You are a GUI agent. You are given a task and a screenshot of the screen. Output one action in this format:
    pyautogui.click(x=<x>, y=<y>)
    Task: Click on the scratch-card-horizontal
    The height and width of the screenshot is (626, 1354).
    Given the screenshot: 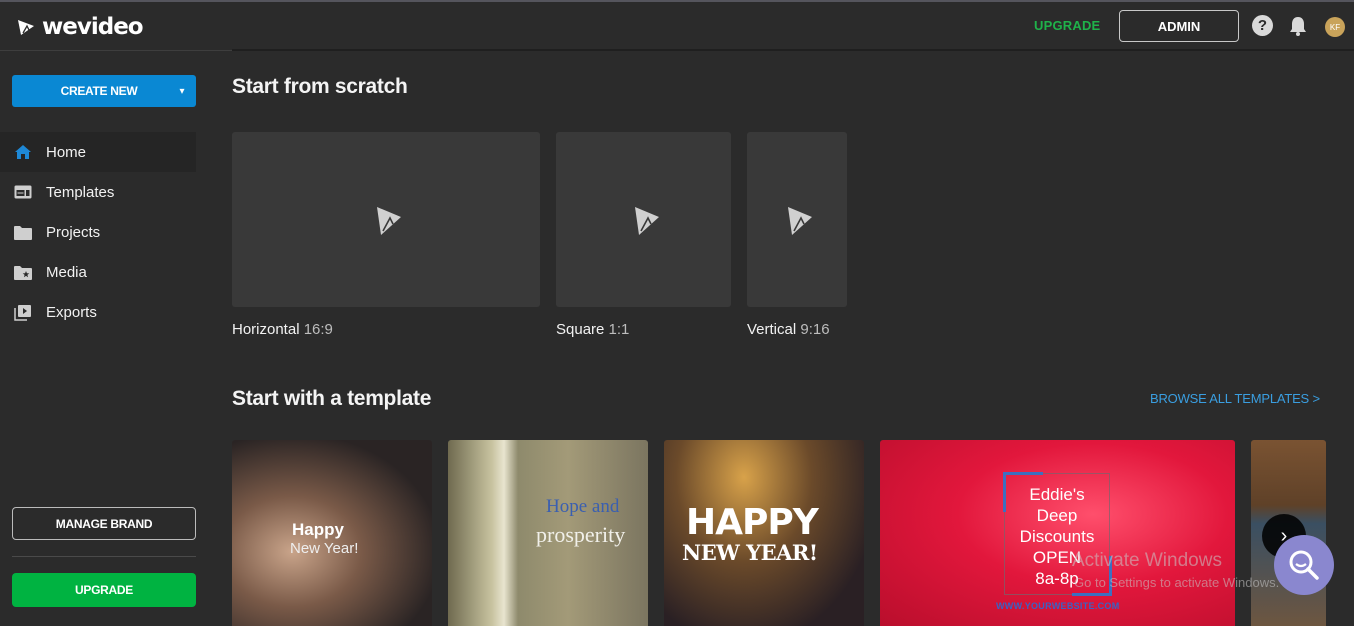 What is the action you would take?
    pyautogui.click(x=386, y=219)
    